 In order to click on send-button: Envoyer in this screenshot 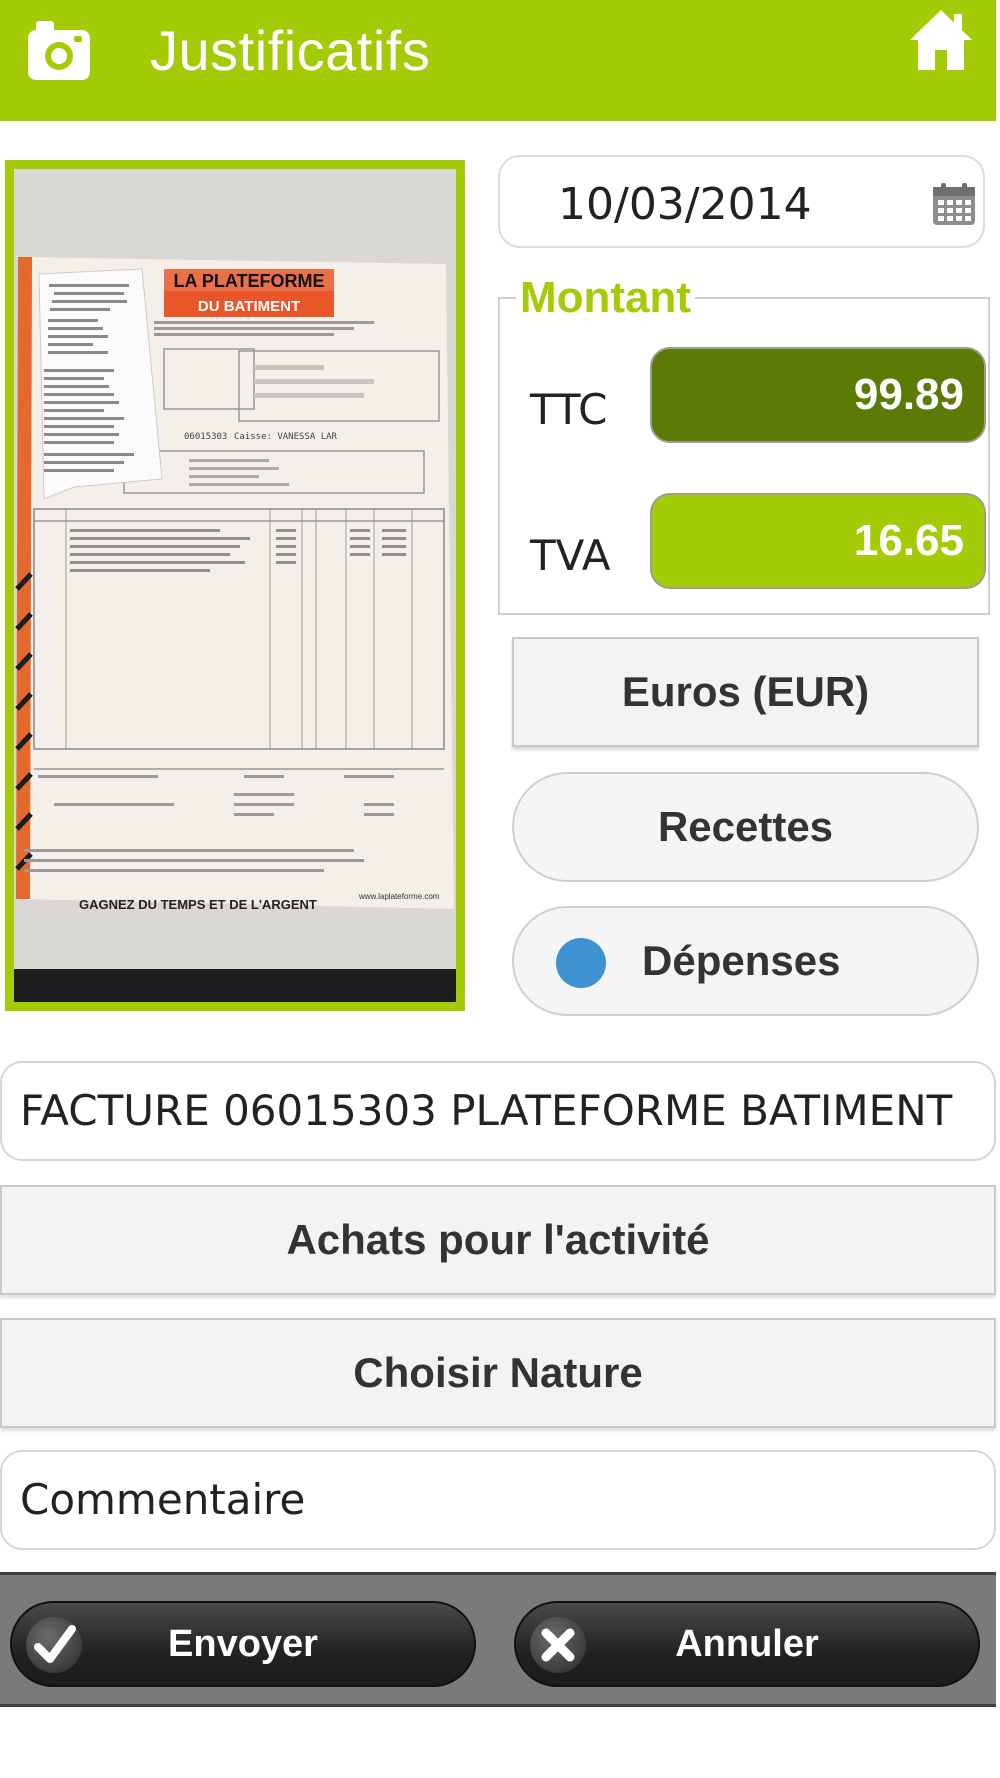, I will do `click(243, 1644)`.